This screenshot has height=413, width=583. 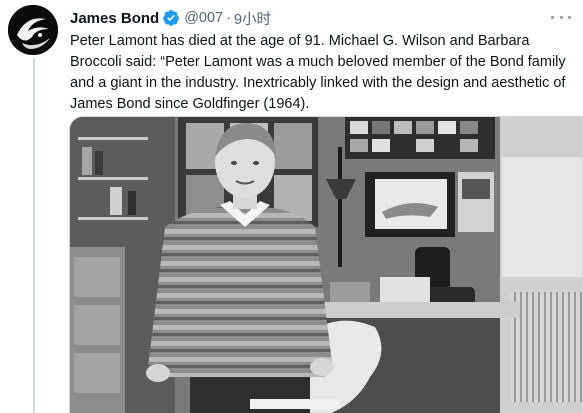 I want to click on thread-line, so click(x=34, y=235).